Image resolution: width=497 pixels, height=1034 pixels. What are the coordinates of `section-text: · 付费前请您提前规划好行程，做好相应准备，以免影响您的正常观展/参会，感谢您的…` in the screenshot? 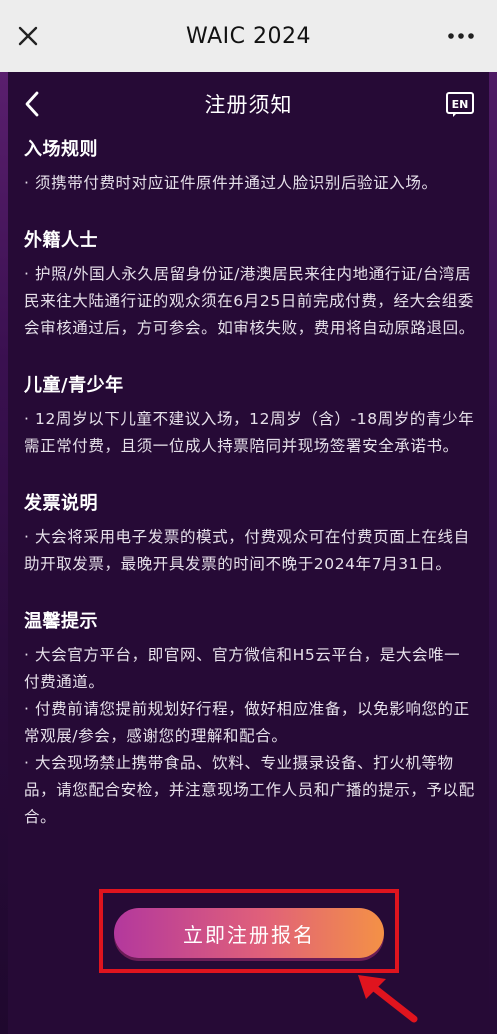 It's located at (247, 722).